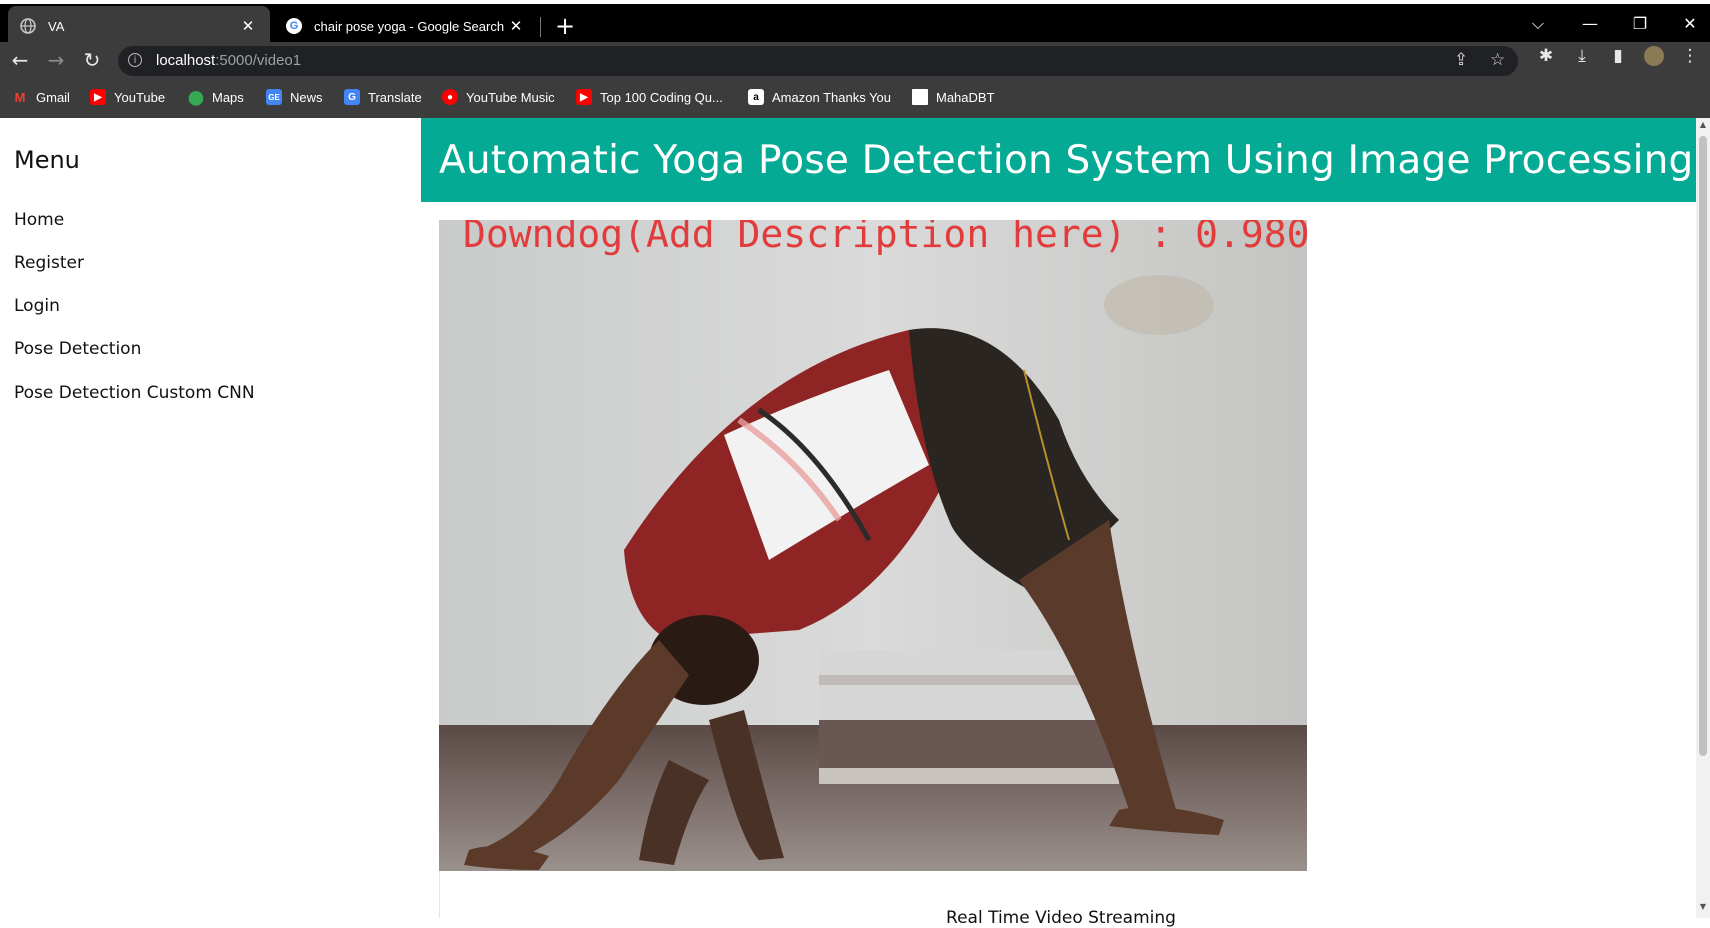 Image resolution: width=1710 pixels, height=928 pixels. Describe the element at coordinates (294, 26) in the screenshot. I see `google-icon: G` at that location.